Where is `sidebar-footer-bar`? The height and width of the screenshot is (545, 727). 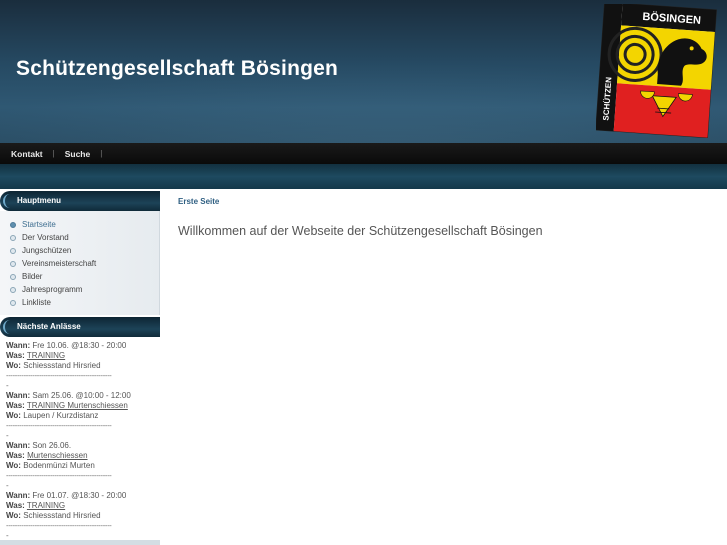
sidebar-footer-bar is located at coordinates (80, 542).